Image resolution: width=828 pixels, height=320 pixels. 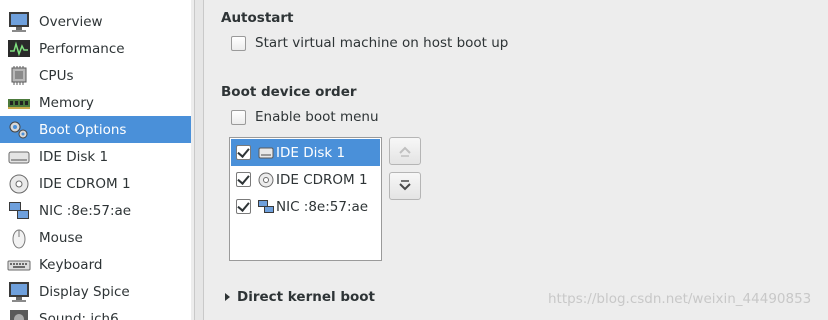 What do you see at coordinates (85, 183) in the screenshot?
I see `sidebar-item-label: IDE CDROM 1` at bounding box center [85, 183].